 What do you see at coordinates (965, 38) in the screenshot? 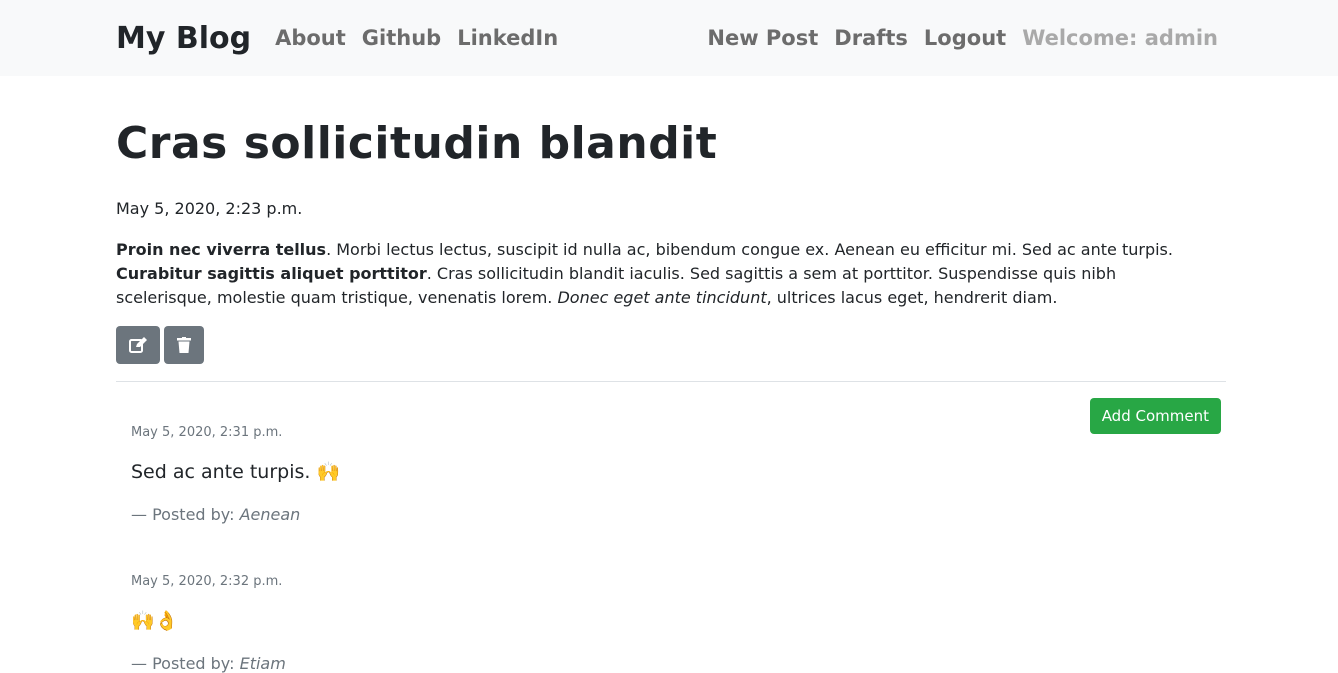
I see `nav-link-logout: Logout` at bounding box center [965, 38].